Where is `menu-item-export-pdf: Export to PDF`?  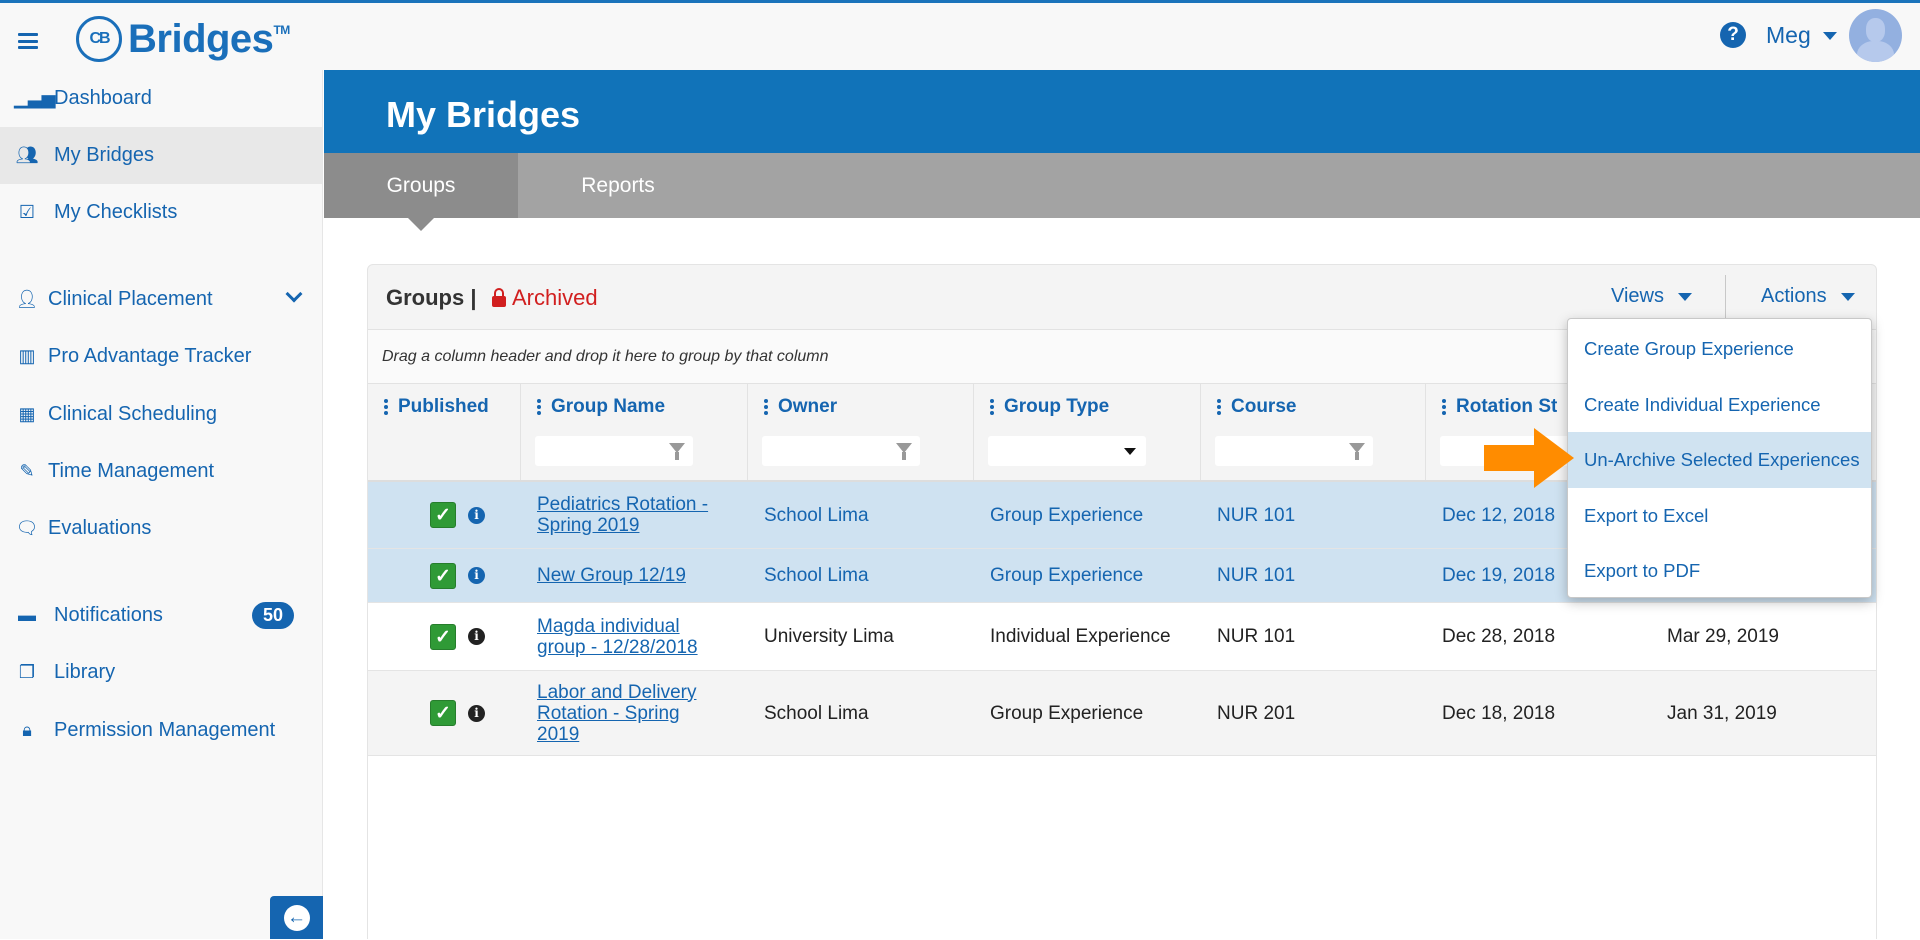
menu-item-export-pdf: Export to PDF is located at coordinates (1719, 571).